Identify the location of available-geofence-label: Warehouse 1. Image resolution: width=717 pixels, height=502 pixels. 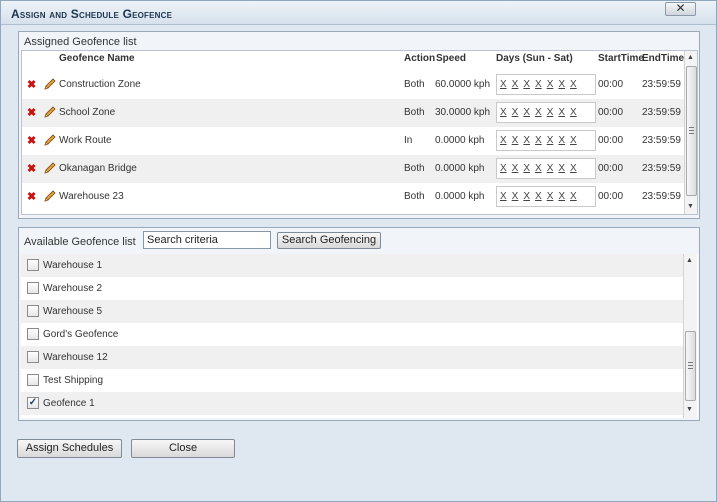
(73, 265).